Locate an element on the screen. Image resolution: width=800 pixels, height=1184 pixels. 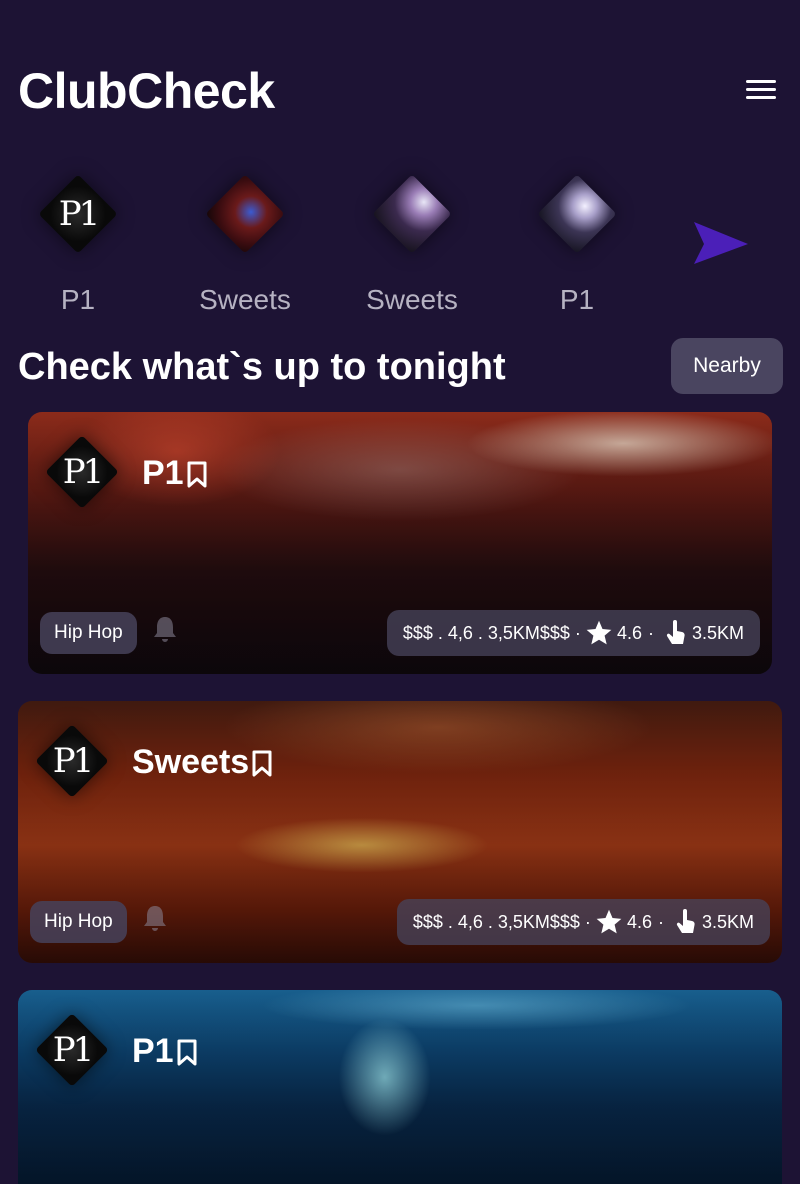
menu-icon is located at coordinates (762, 89).